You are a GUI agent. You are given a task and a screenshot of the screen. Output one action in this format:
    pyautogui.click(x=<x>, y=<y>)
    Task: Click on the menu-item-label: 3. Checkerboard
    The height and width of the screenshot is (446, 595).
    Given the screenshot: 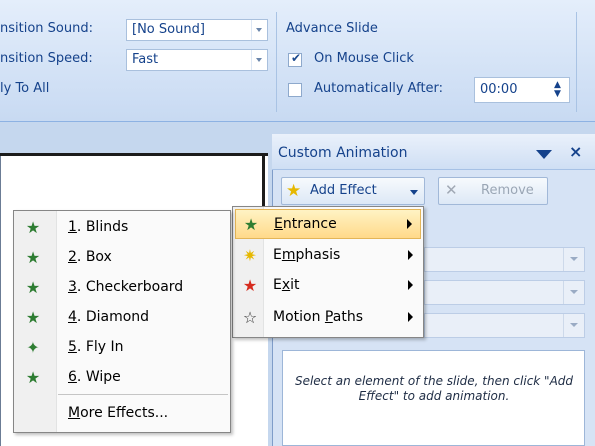 What is the action you would take?
    pyautogui.click(x=125, y=287)
    